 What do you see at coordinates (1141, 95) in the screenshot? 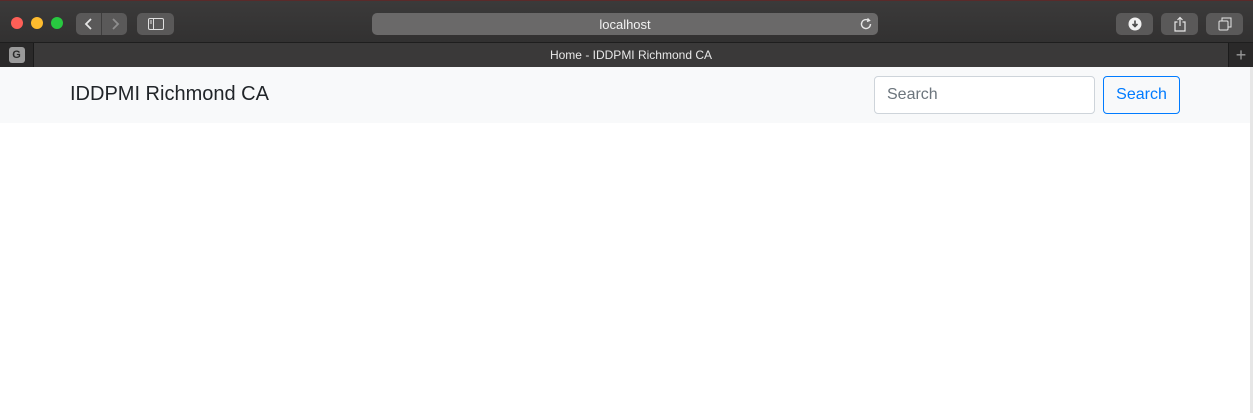
I see `search-button: Search` at bounding box center [1141, 95].